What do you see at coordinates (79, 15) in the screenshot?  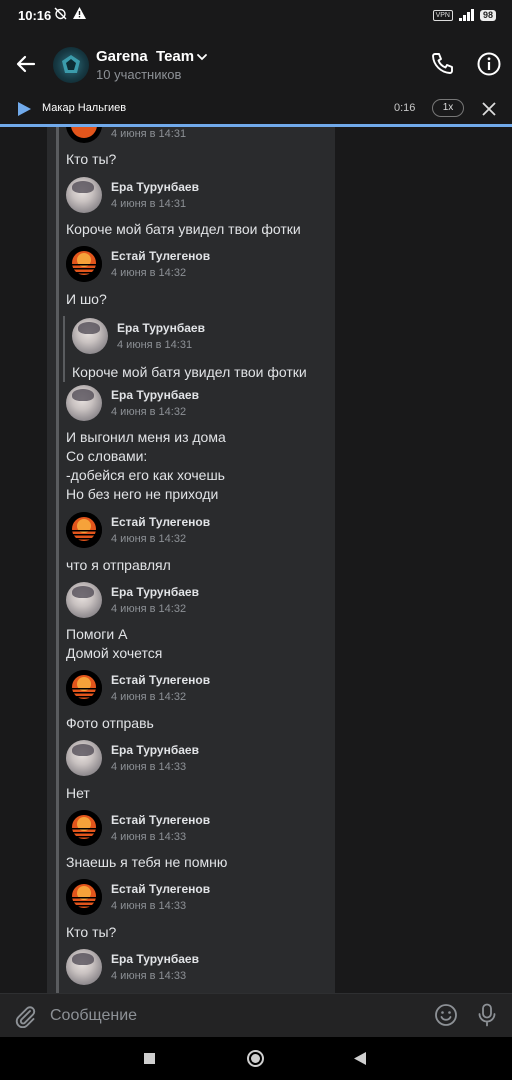 I see `warning-icon` at bounding box center [79, 15].